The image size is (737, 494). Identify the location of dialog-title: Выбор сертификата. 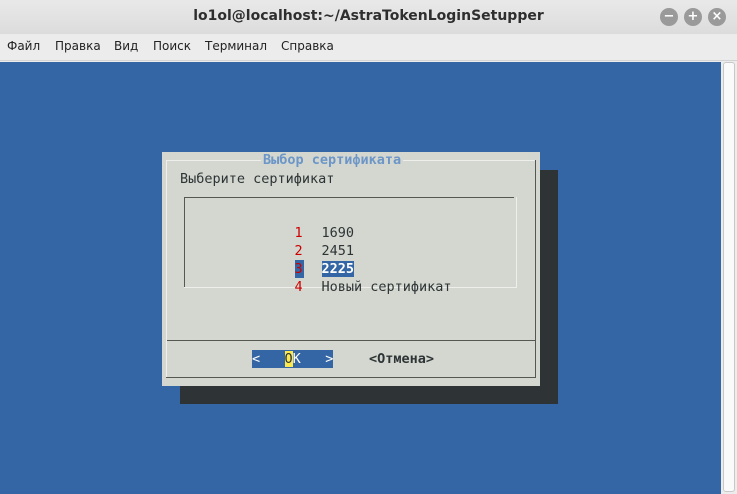
(332, 160).